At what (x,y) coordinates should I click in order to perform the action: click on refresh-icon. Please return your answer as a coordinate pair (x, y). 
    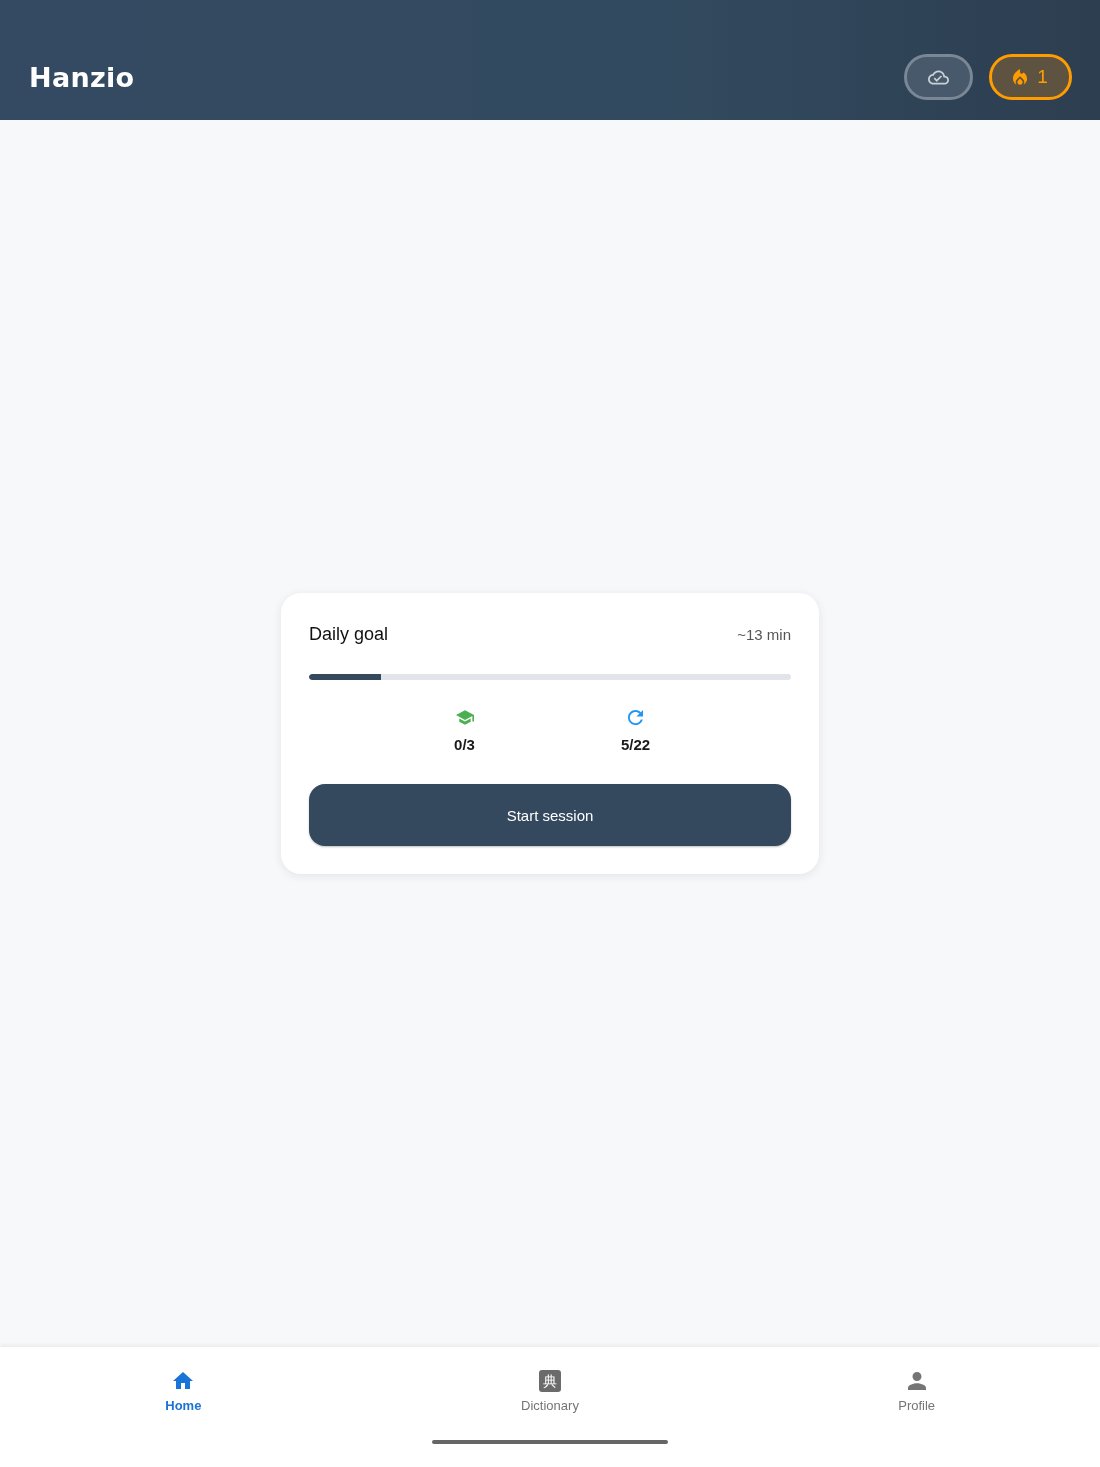
    Looking at the image, I should click on (635, 717).